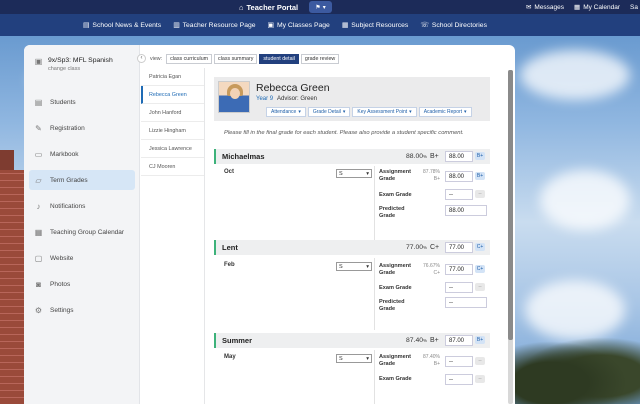 The image size is (640, 404). Describe the element at coordinates (172, 113) in the screenshot. I see `student-item: John Hanford` at that location.